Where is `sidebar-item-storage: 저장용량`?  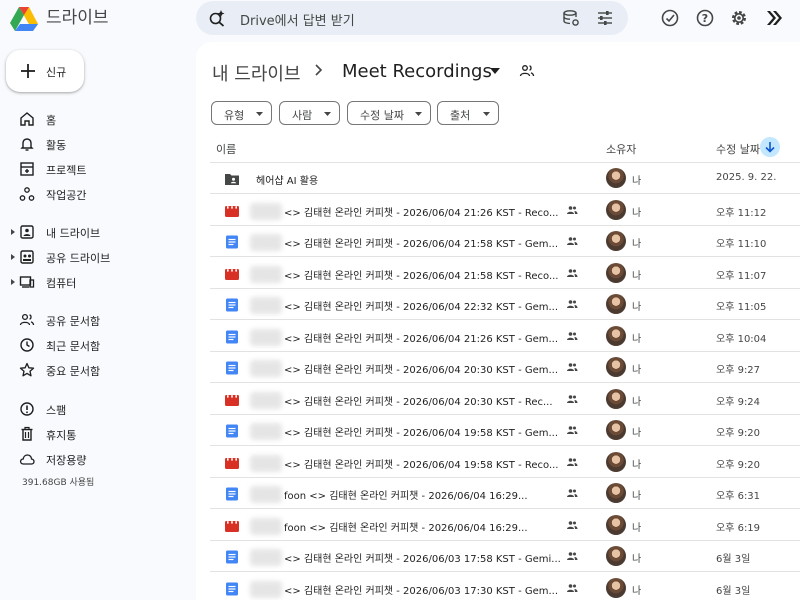 sidebar-item-storage: 저장용량 is located at coordinates (95, 459).